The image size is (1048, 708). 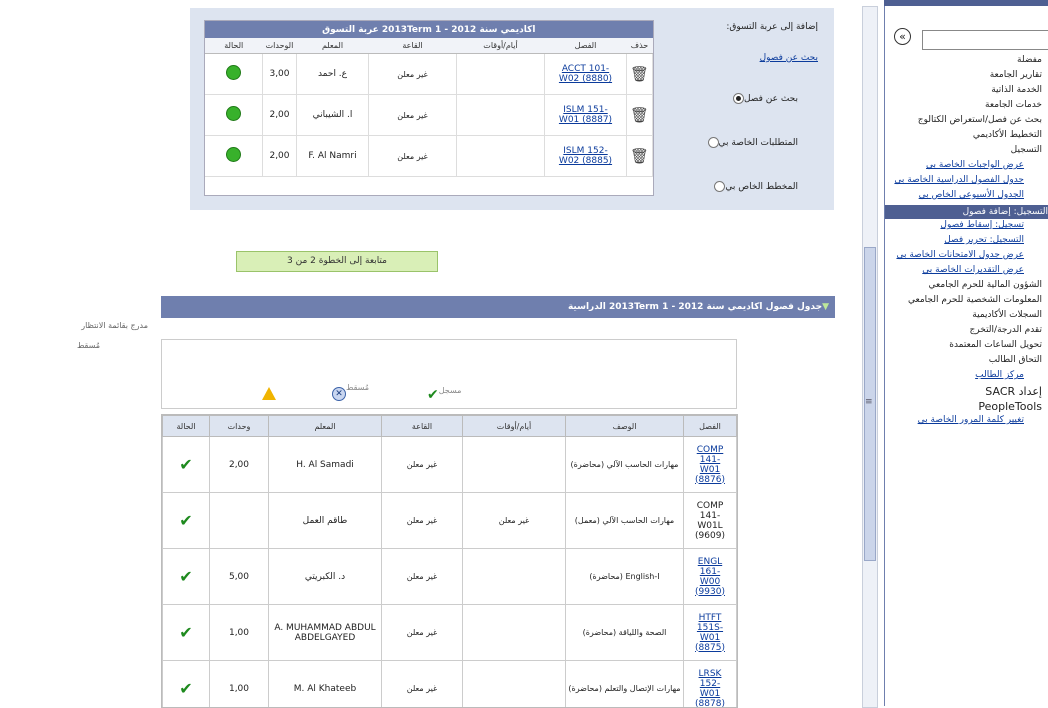 What do you see at coordinates (769, 58) in the screenshot?
I see `class-search-link: بحث عن فصول` at bounding box center [769, 58].